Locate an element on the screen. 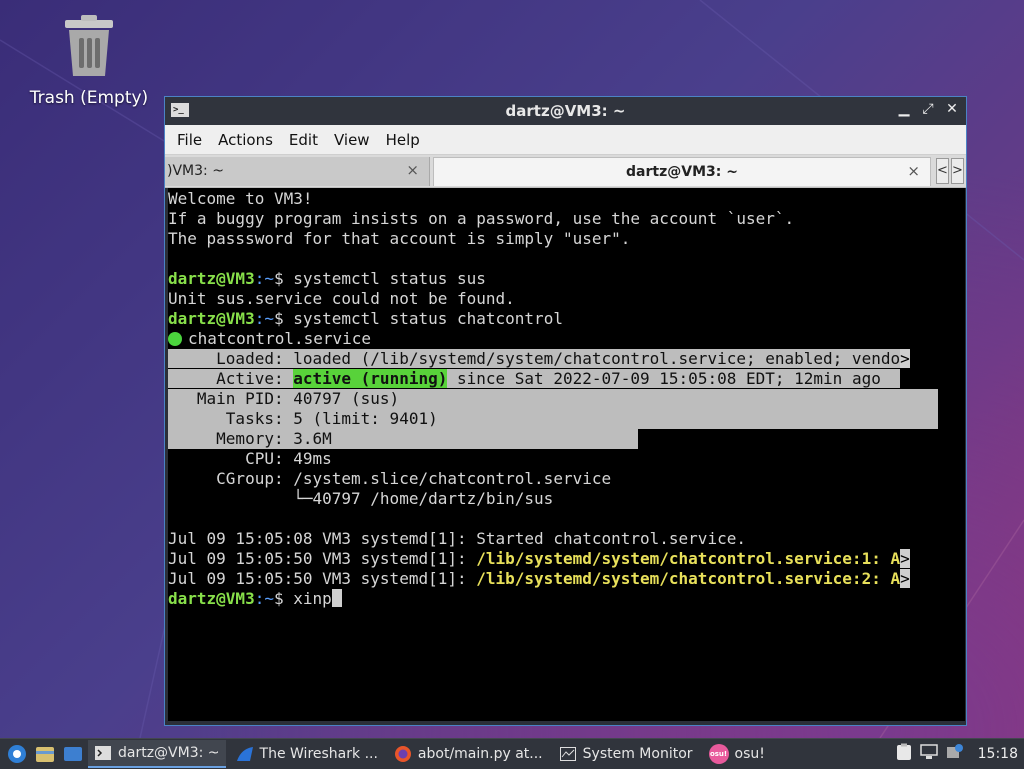  terminal-line: └─40797 /home/dartz/bin/sus is located at coordinates (361, 498).